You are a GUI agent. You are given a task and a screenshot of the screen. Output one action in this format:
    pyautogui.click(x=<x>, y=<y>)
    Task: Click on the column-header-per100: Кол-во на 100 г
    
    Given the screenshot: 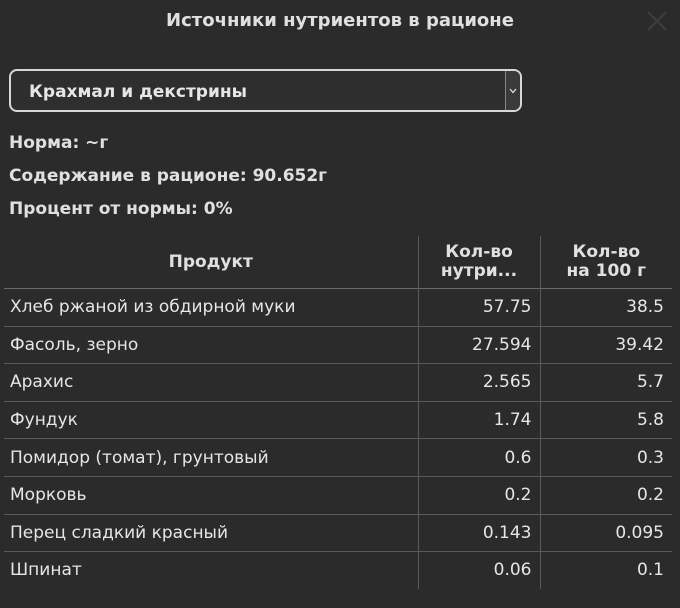 What is the action you would take?
    pyautogui.click(x=605, y=262)
    